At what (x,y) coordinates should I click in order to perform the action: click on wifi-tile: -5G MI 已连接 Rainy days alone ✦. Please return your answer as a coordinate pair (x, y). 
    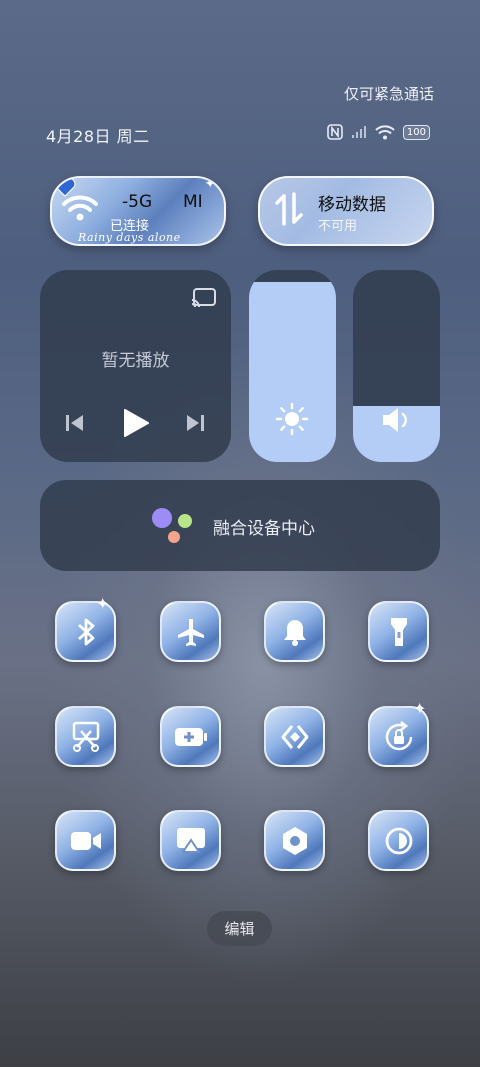
    Looking at the image, I should click on (138, 211).